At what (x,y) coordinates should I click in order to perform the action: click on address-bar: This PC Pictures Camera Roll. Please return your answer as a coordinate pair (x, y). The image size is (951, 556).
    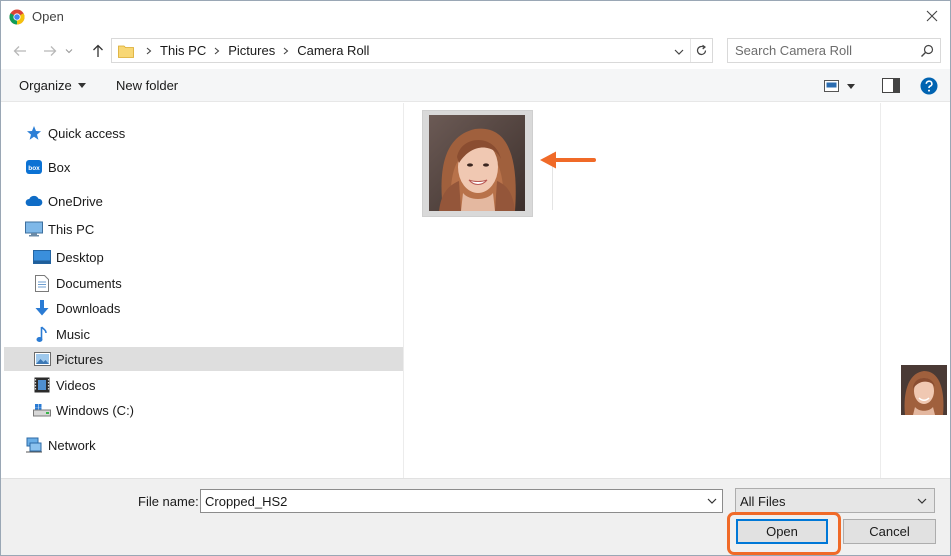
    Looking at the image, I should click on (412, 50).